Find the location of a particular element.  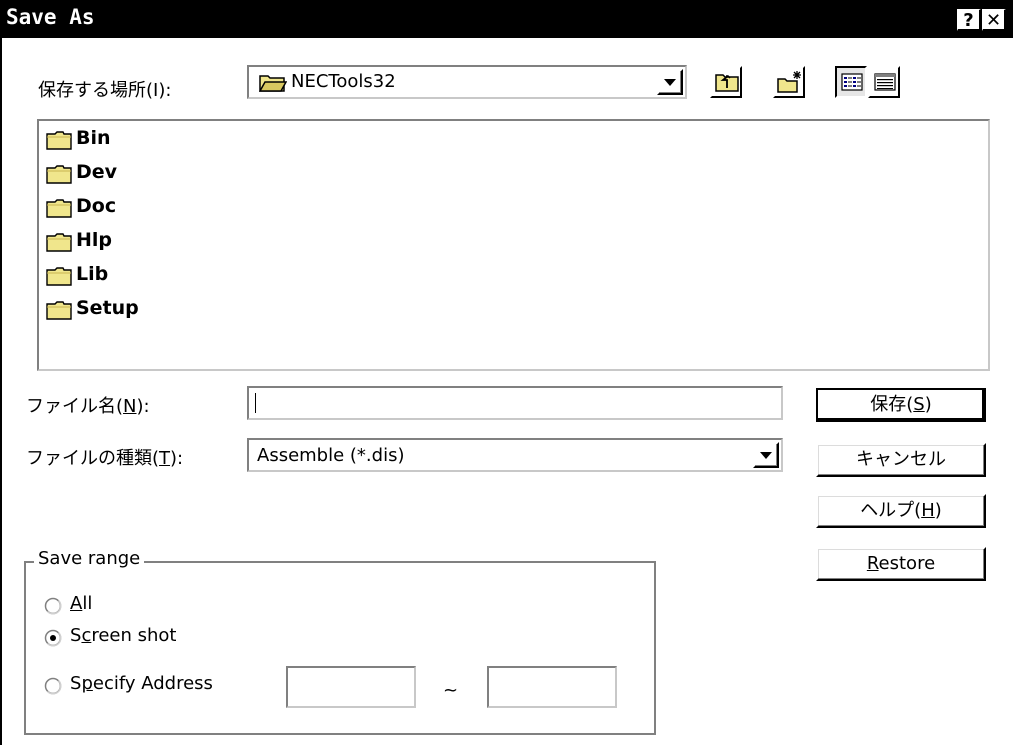

up-folder-button is located at coordinates (726, 82).